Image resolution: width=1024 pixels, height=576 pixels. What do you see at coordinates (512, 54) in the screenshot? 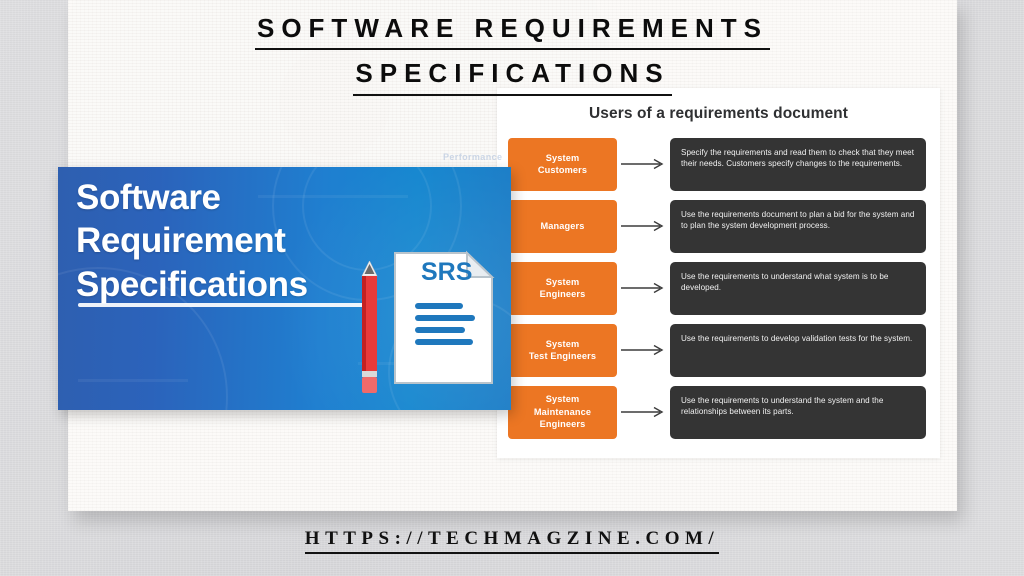
I see `page-title: SOFTWARE REQUIREMENTS SPECIFICATIONS` at bounding box center [512, 54].